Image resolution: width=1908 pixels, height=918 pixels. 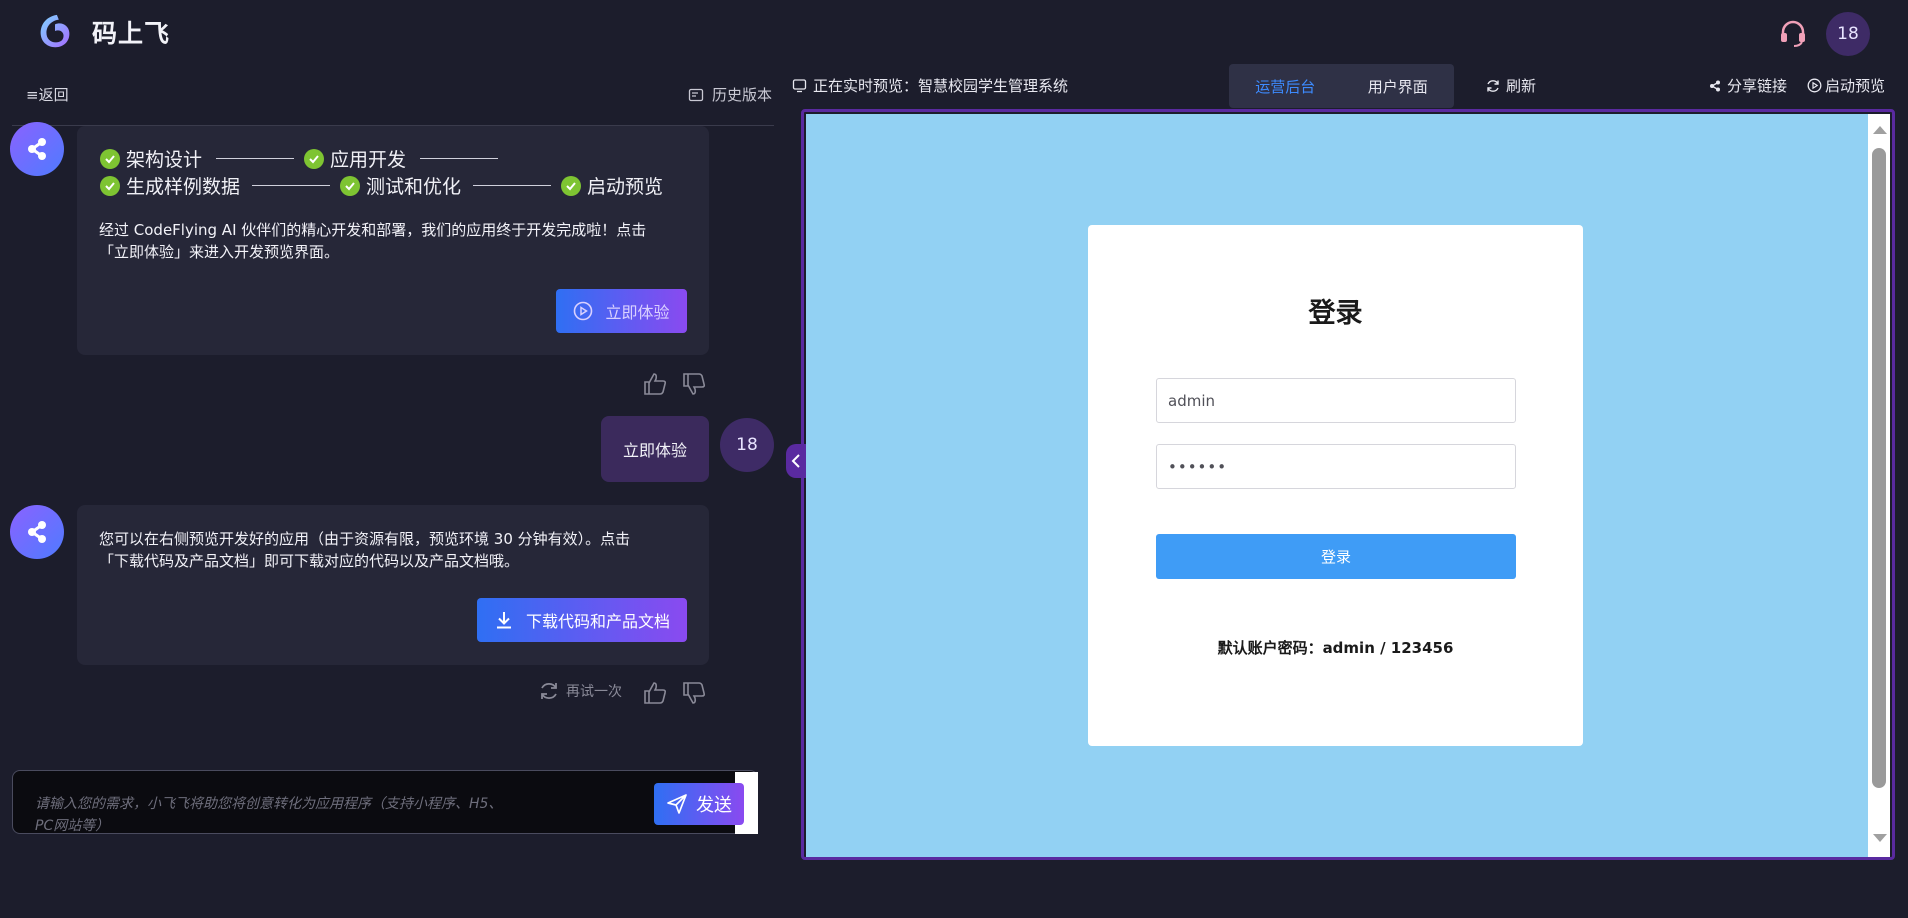 I want to click on launch-label: 启动预览, so click(x=1855, y=86).